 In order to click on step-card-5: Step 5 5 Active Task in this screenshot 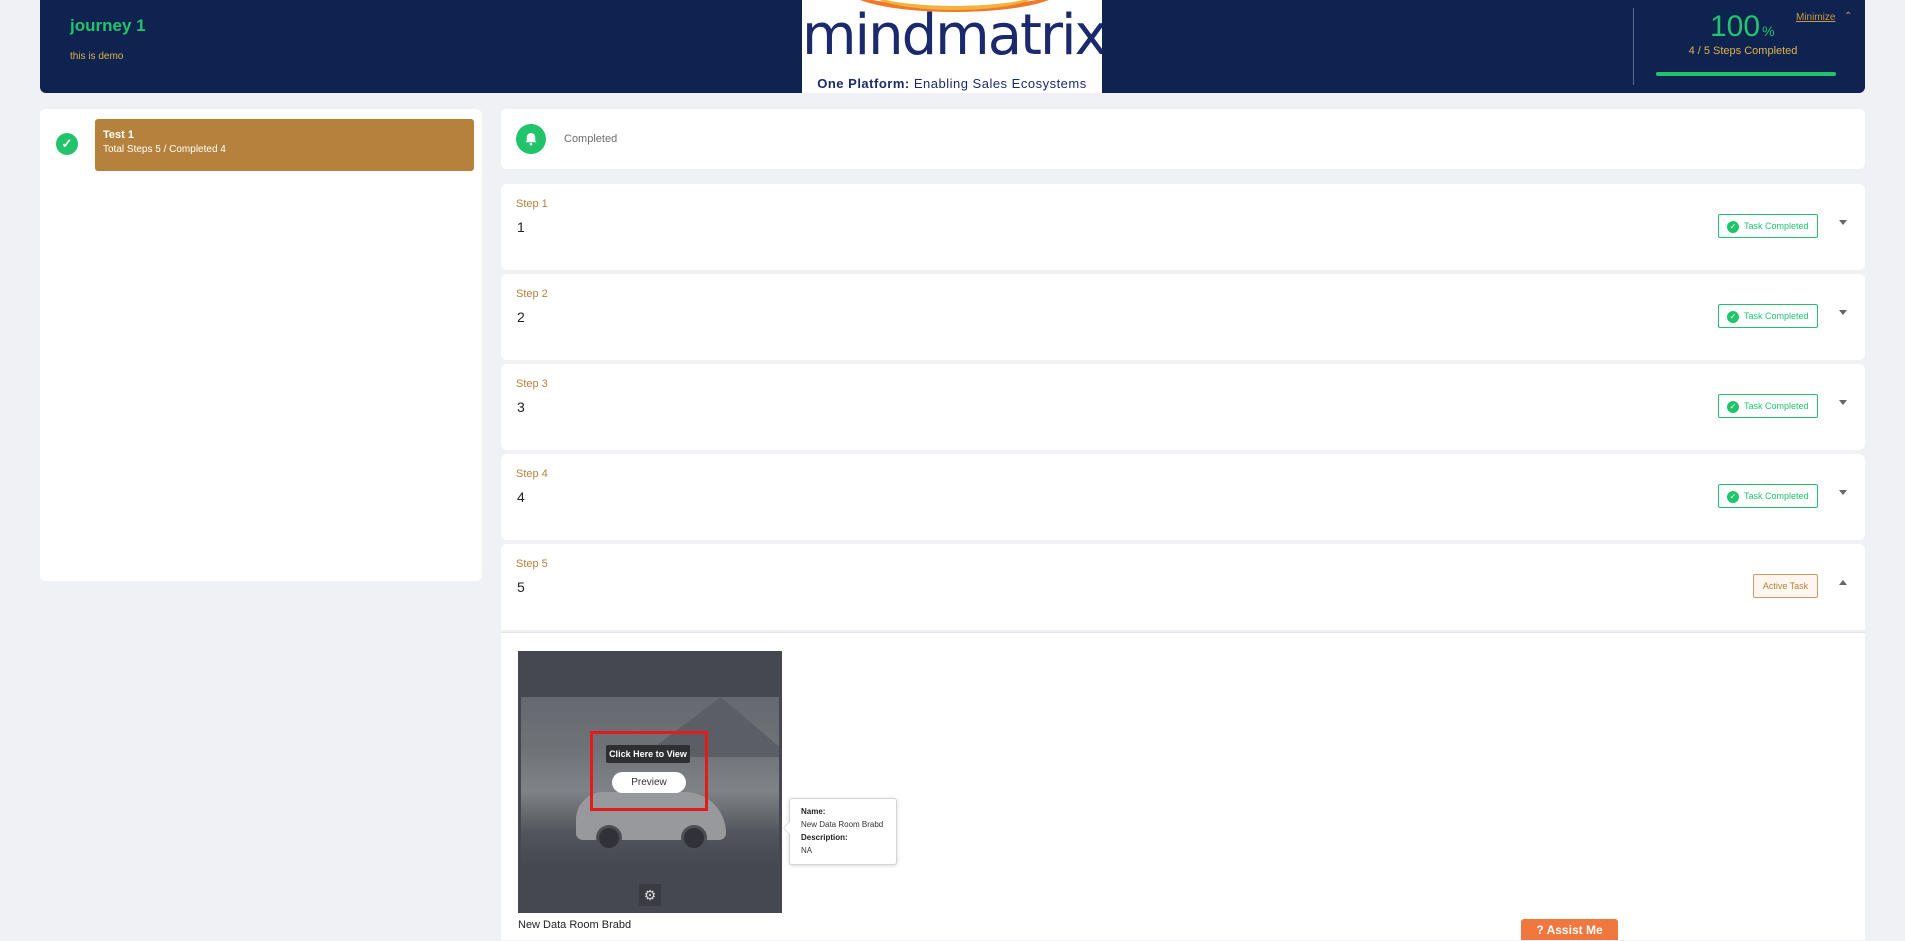, I will do `click(1183, 587)`.